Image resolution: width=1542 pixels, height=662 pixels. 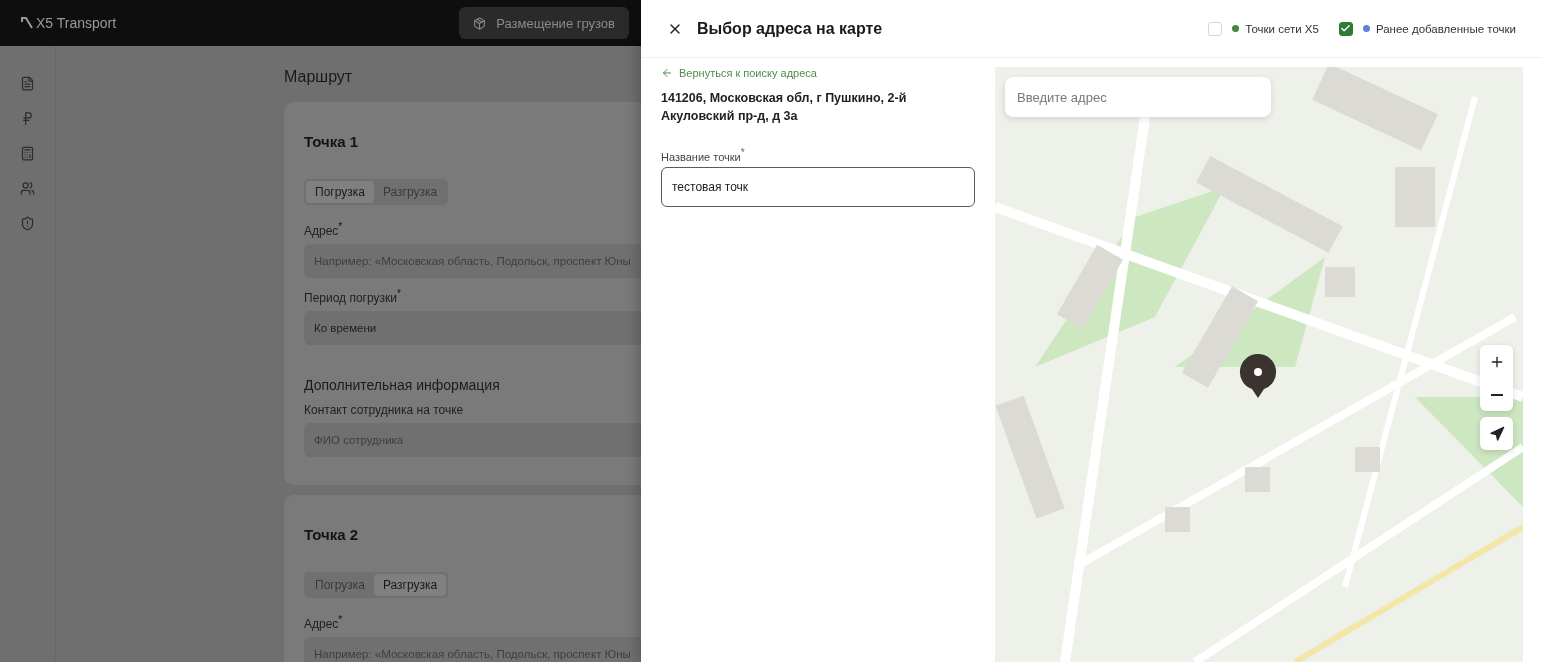 I want to click on legend-checkbox: Точки сети X5, so click(x=1263, y=28).